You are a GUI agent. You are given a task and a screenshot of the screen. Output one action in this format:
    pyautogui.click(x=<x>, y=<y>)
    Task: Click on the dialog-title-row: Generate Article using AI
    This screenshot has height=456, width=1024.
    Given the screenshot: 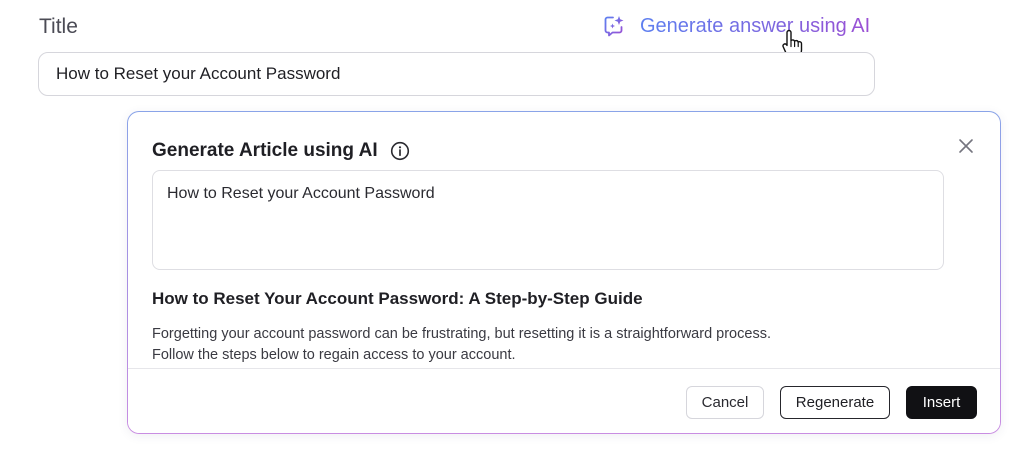 What is the action you would take?
    pyautogui.click(x=281, y=151)
    